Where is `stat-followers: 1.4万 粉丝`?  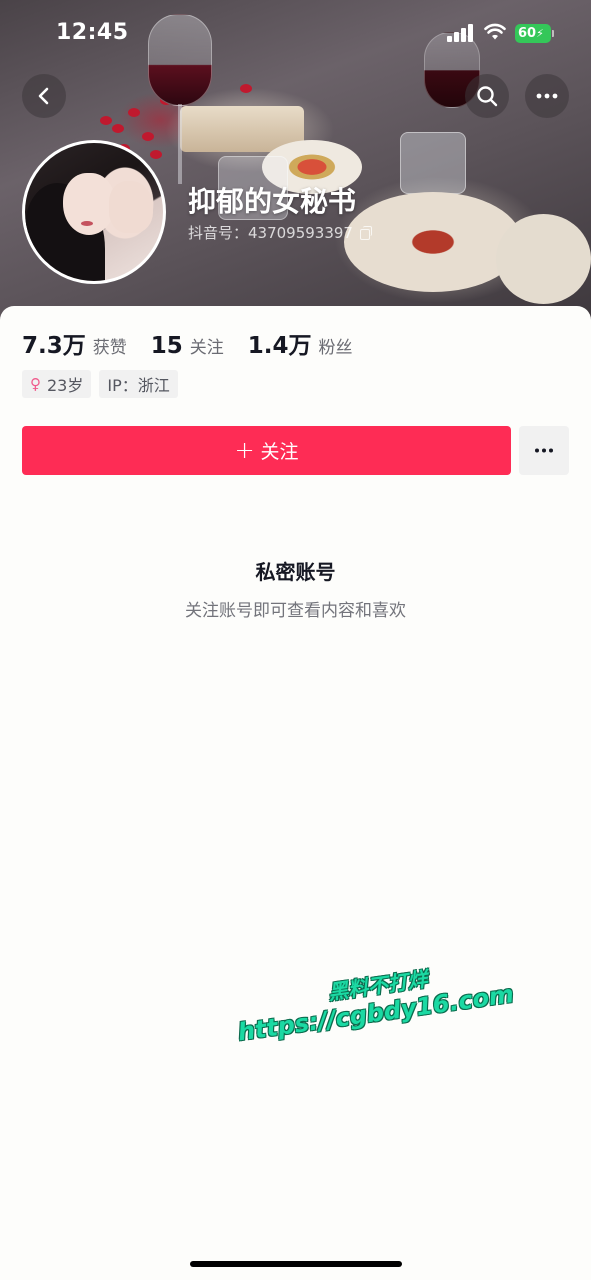
stat-followers: 1.4万 粉丝 is located at coordinates (300, 343).